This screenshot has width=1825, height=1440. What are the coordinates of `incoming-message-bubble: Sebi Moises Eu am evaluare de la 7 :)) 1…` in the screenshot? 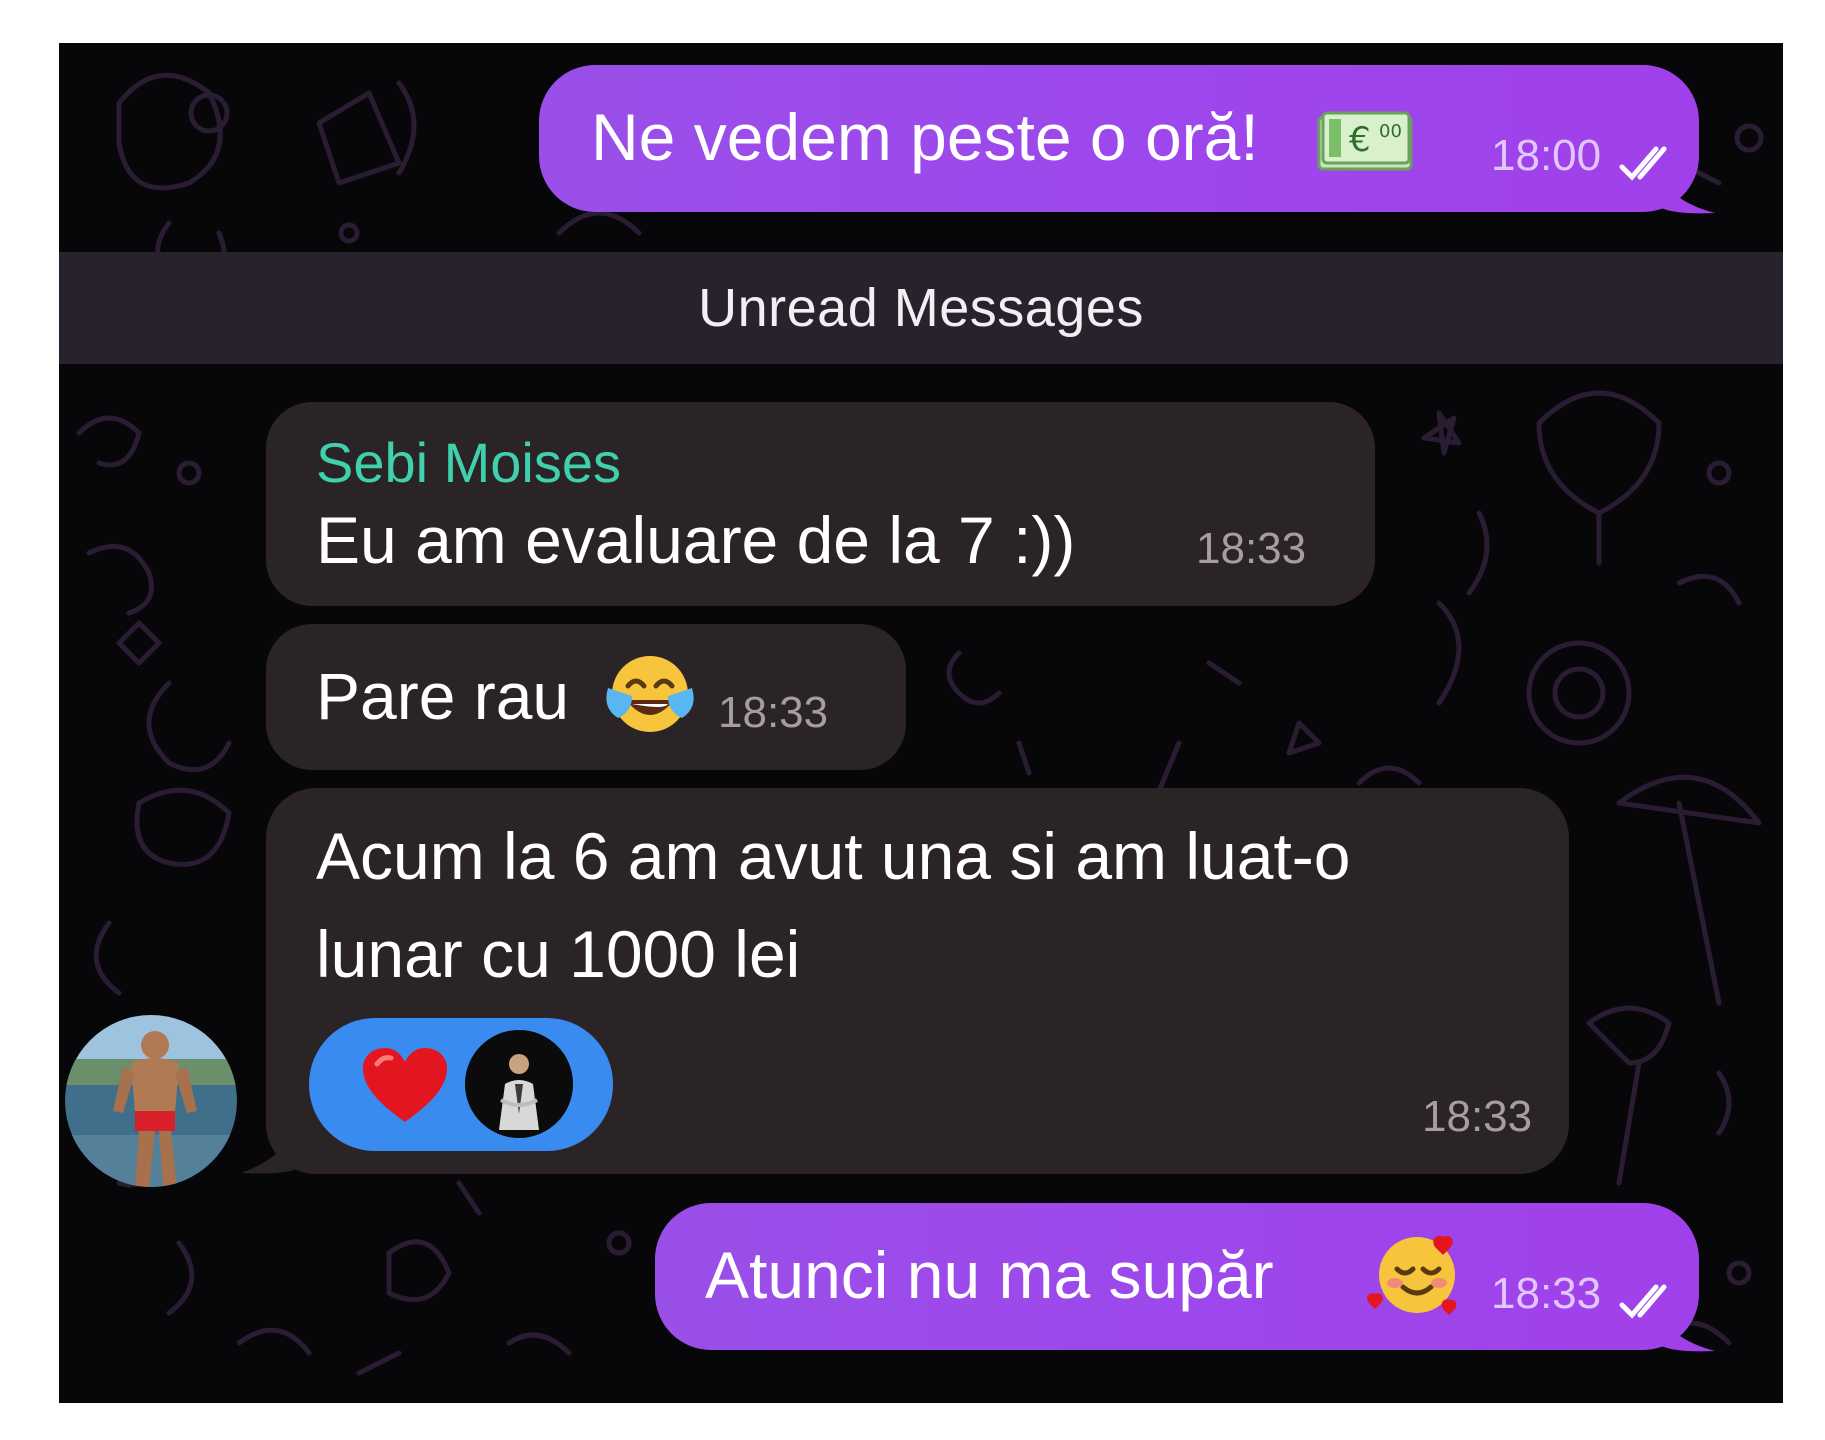 It's located at (820, 504).